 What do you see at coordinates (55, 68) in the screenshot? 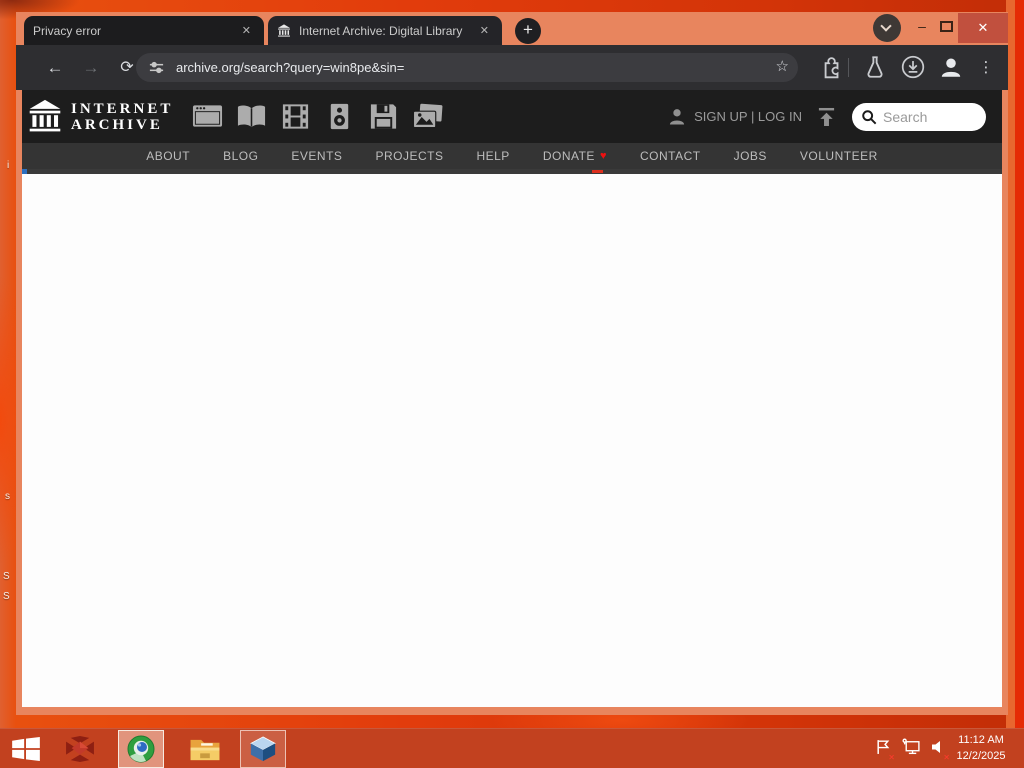
I see `back-button: ←` at bounding box center [55, 68].